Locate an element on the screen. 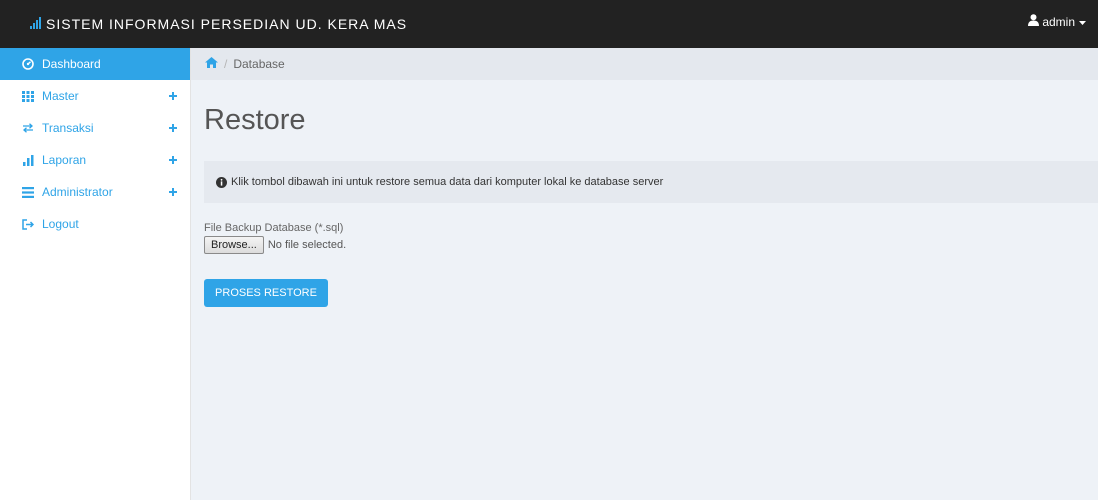 The width and height of the screenshot is (1098, 500). sidebar-item-label: Master is located at coordinates (60, 96).